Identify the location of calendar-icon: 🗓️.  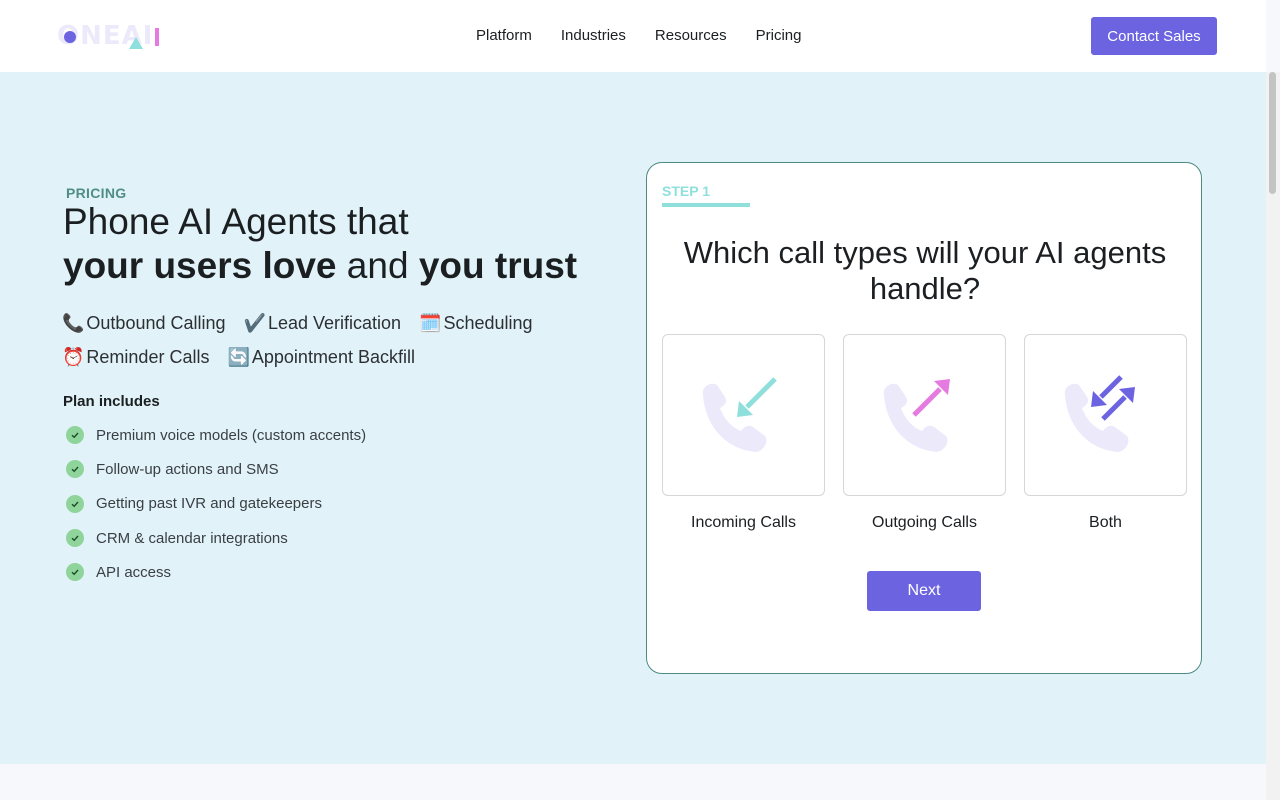
(430, 322).